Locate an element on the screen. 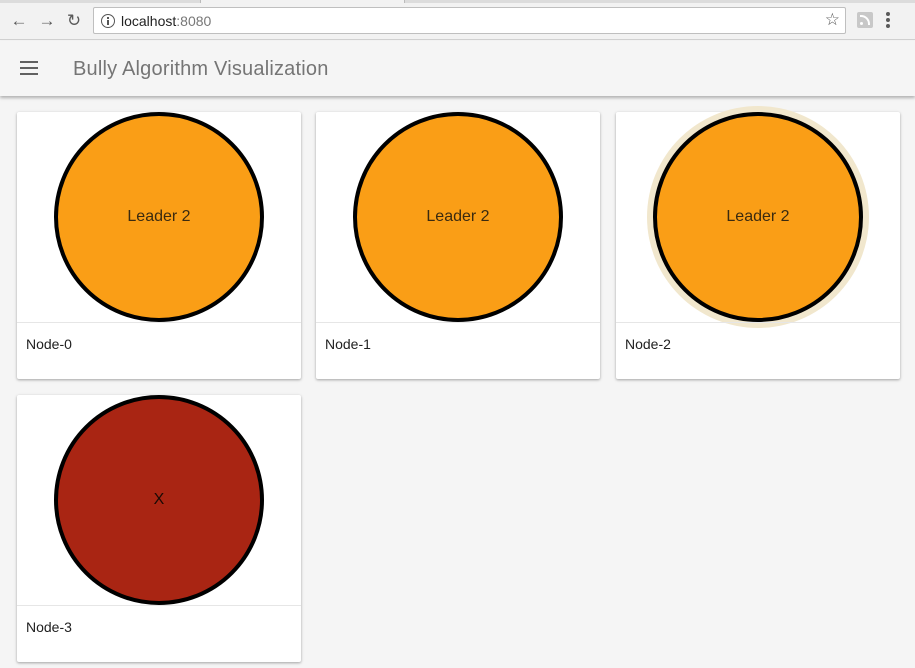 This screenshot has height=668, width=915. bookmark-star-icon: ☆ is located at coordinates (832, 19).